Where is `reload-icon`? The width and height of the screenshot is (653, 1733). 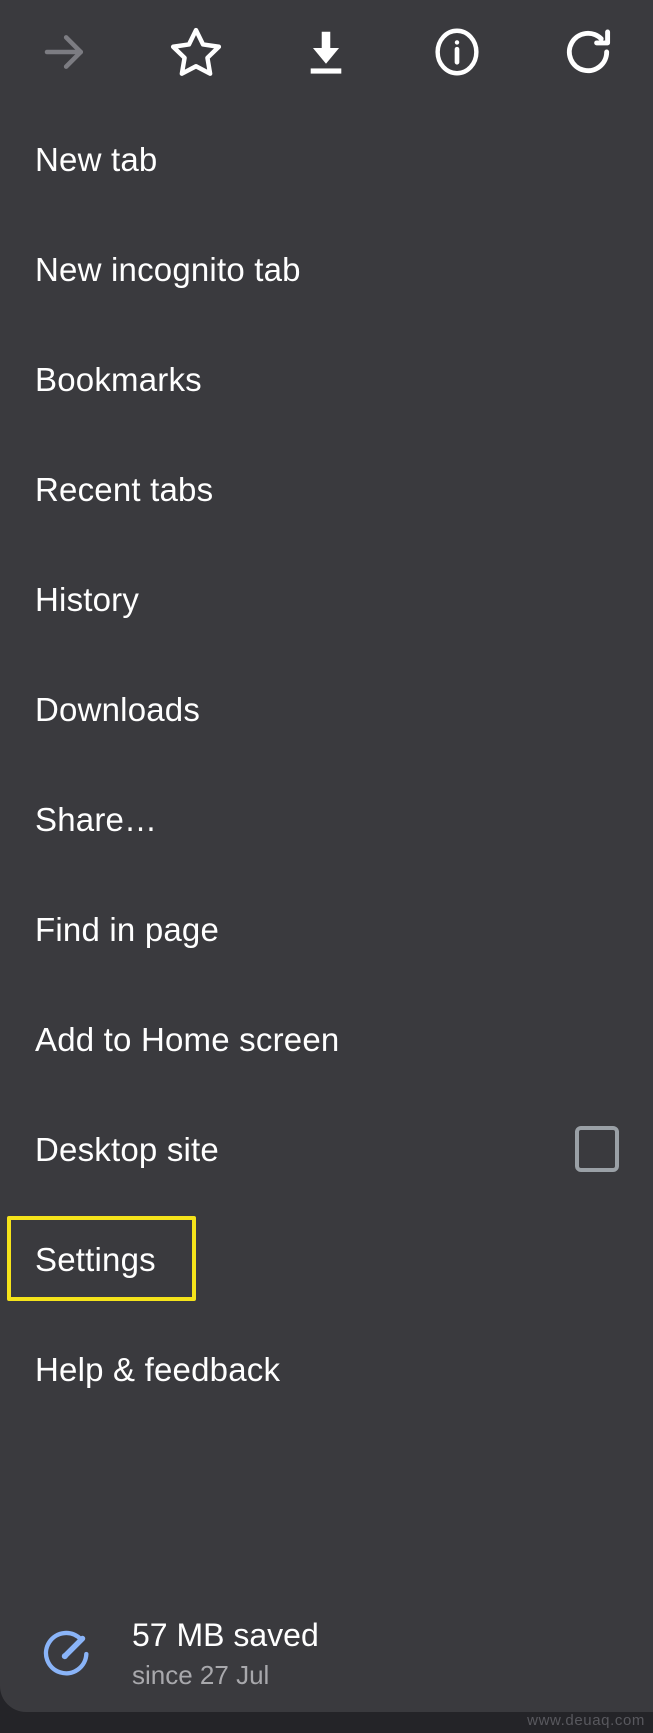 reload-icon is located at coordinates (588, 52).